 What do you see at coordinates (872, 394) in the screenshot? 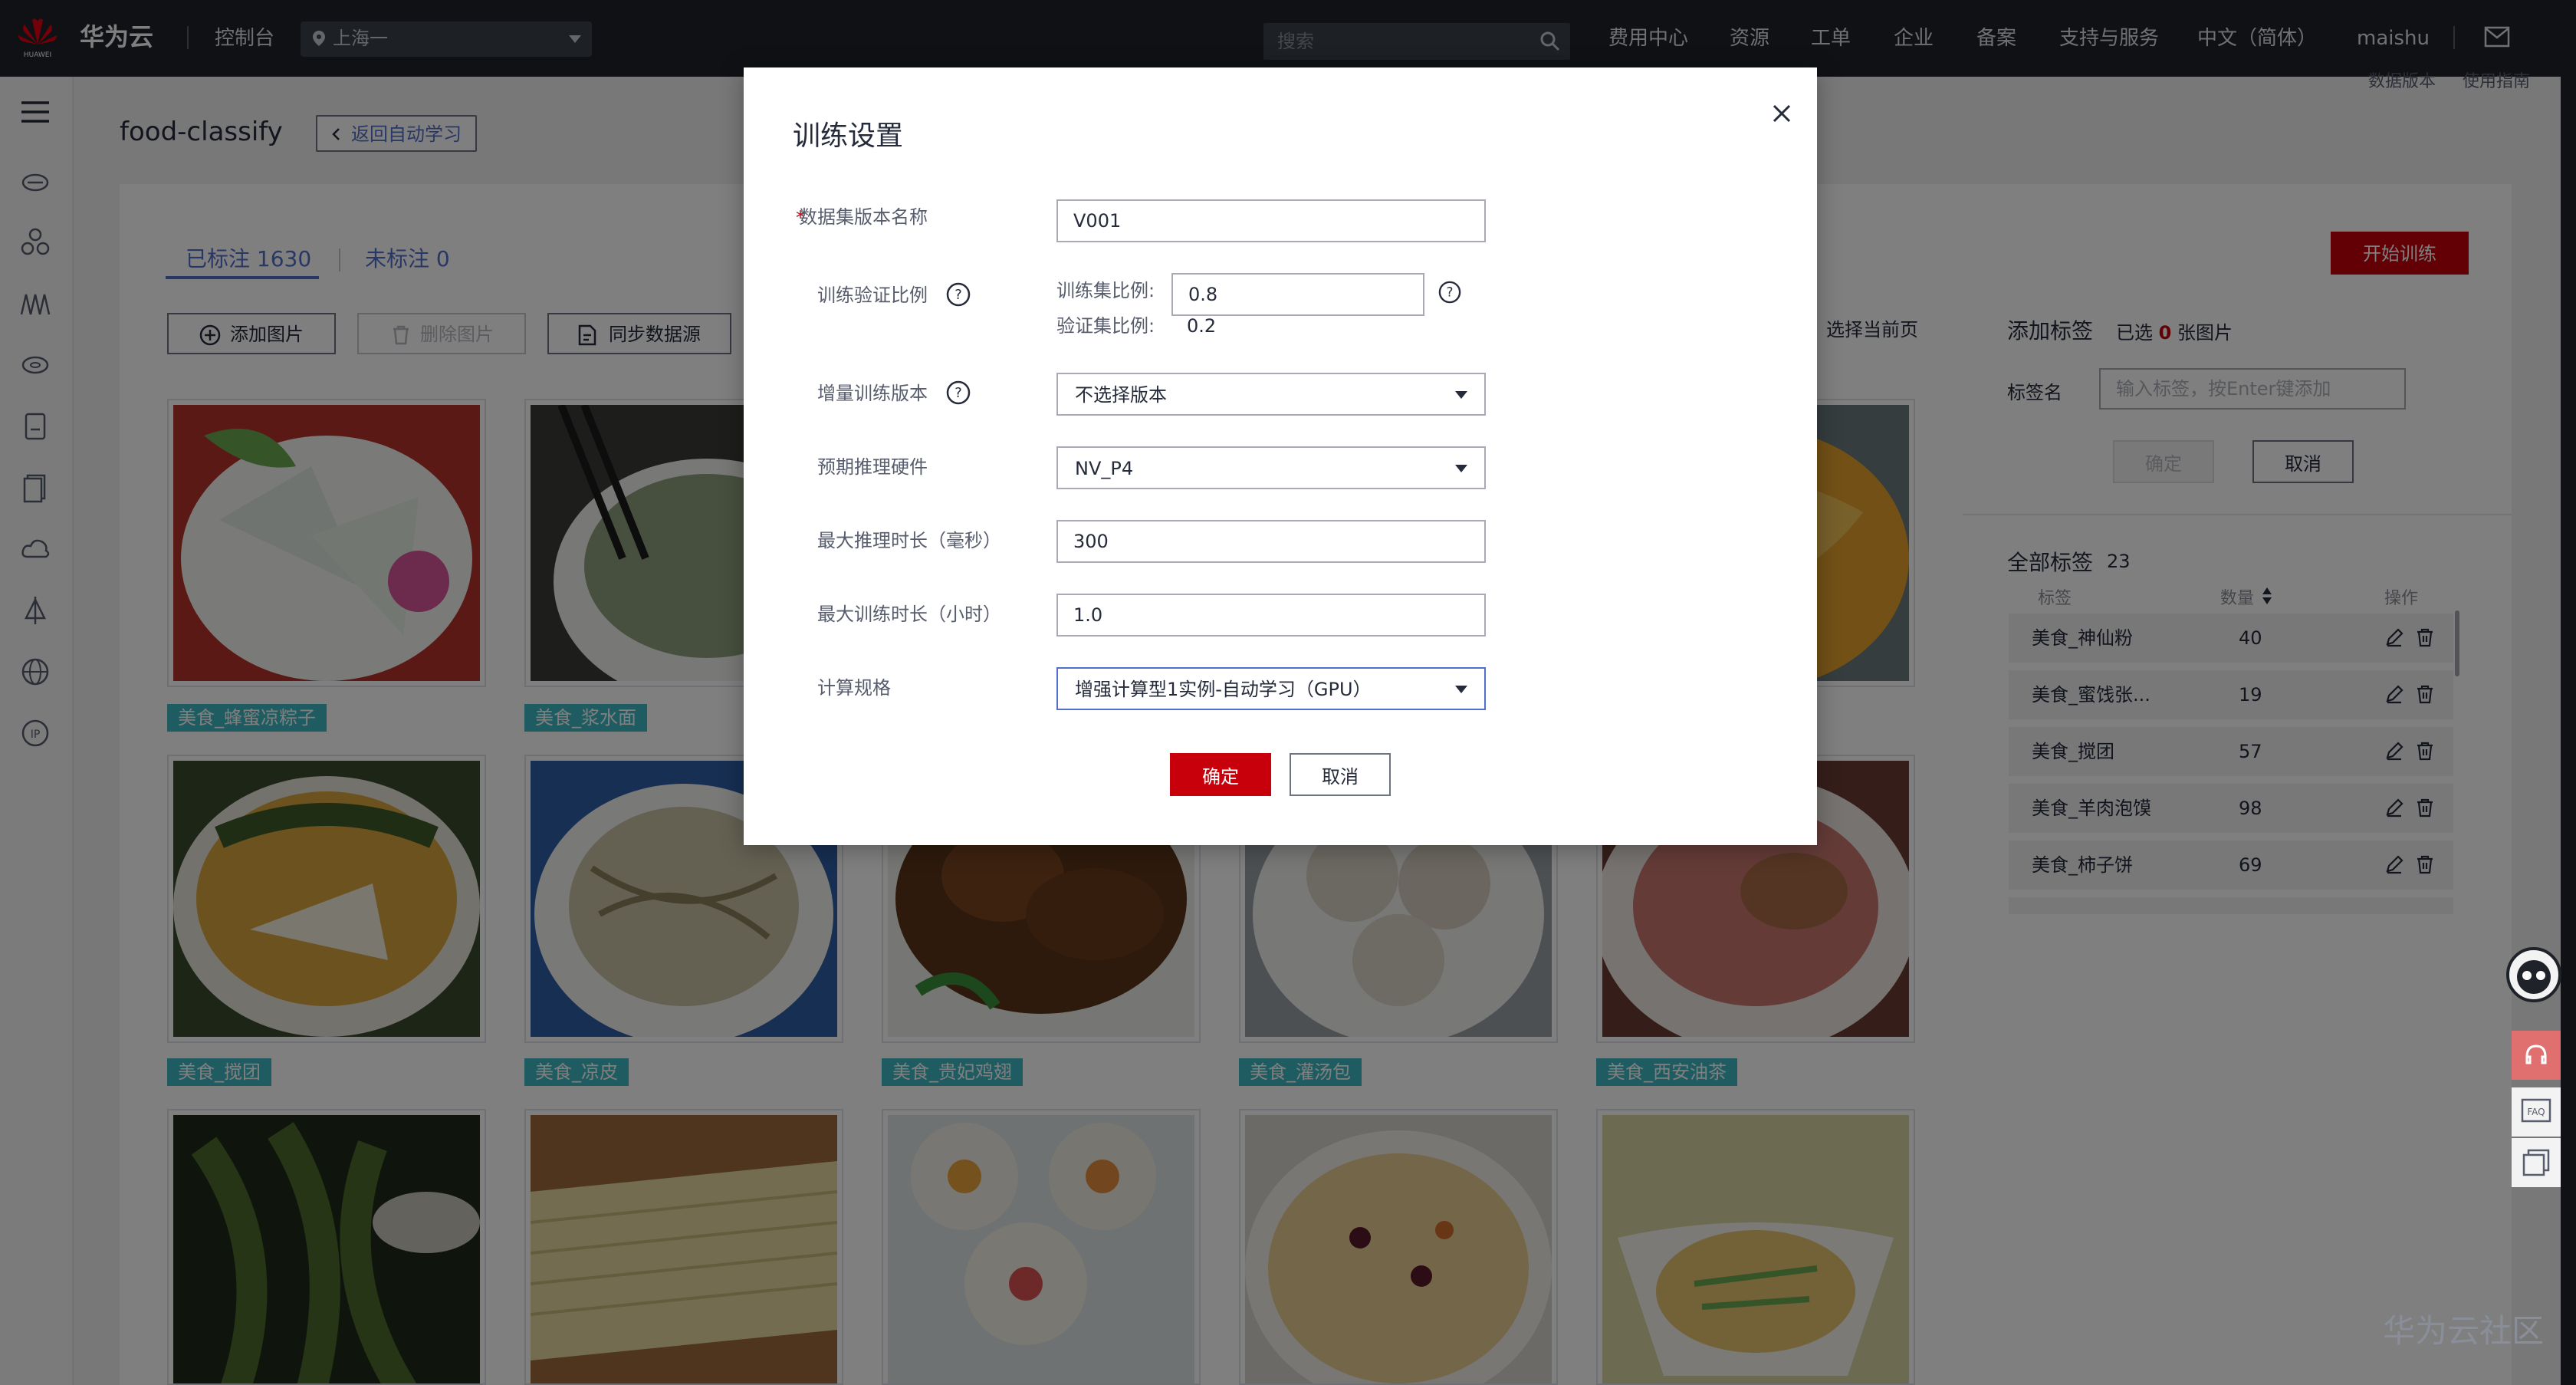
I see `incremental-version-label: 增量训练版本` at bounding box center [872, 394].